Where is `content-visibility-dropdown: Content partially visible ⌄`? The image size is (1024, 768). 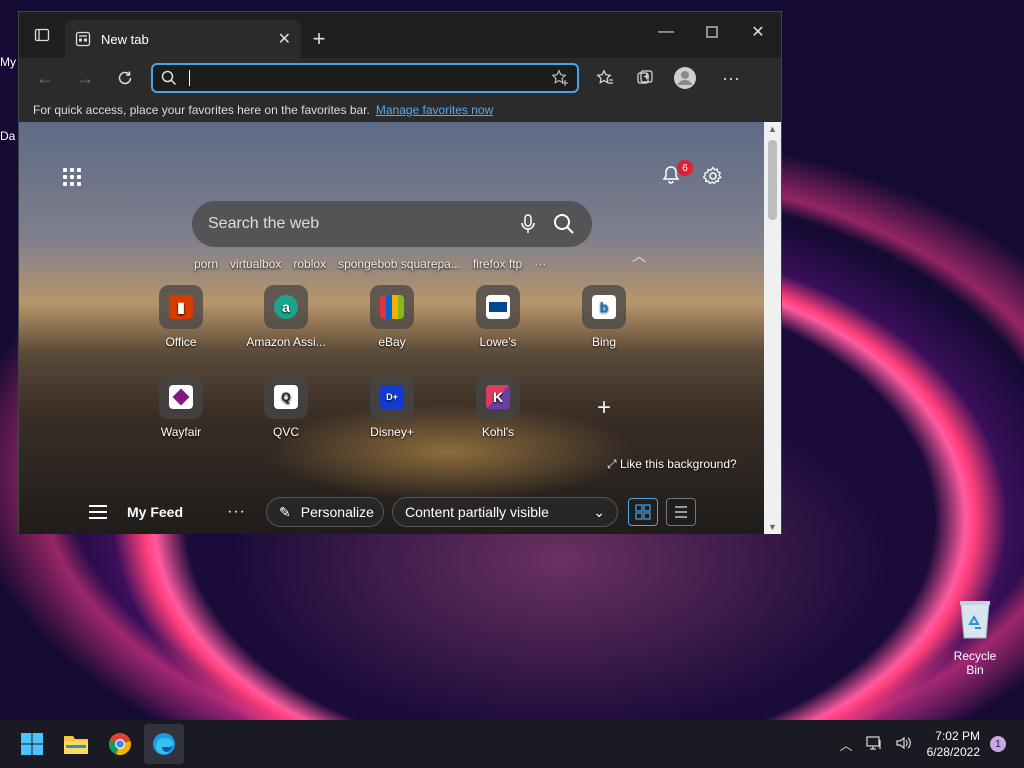 content-visibility-dropdown: Content partially visible ⌄ is located at coordinates (505, 512).